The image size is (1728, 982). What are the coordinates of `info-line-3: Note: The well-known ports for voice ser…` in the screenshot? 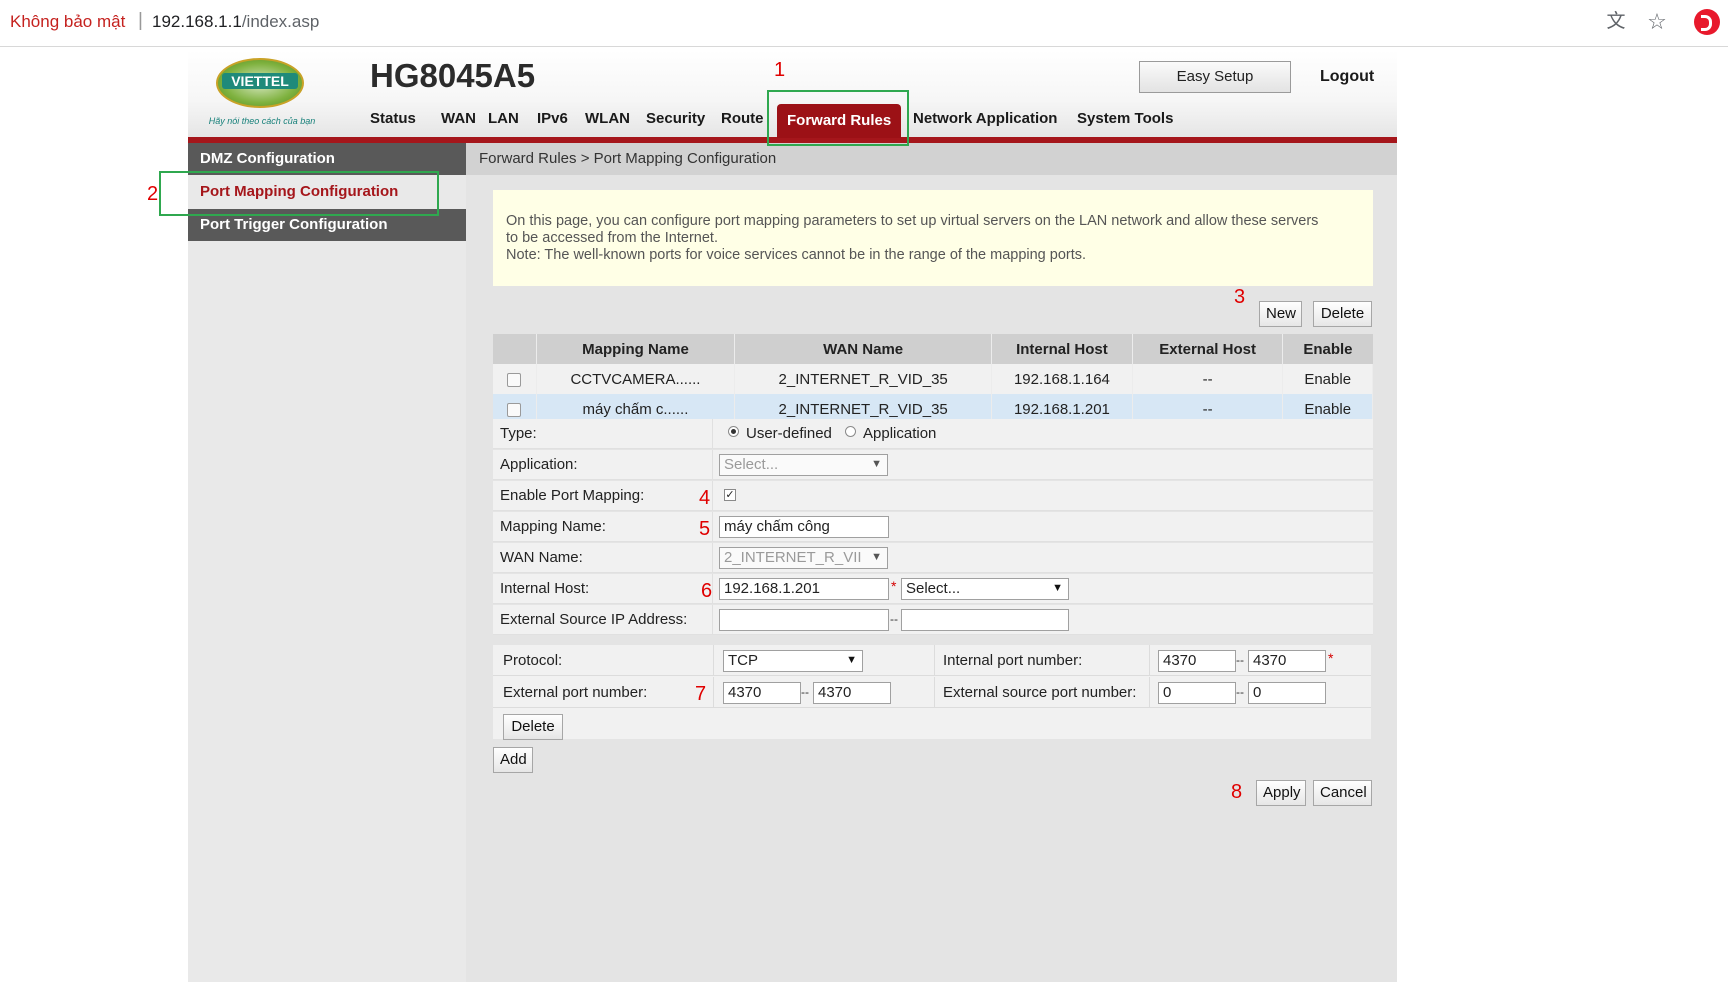 It's located at (796, 255).